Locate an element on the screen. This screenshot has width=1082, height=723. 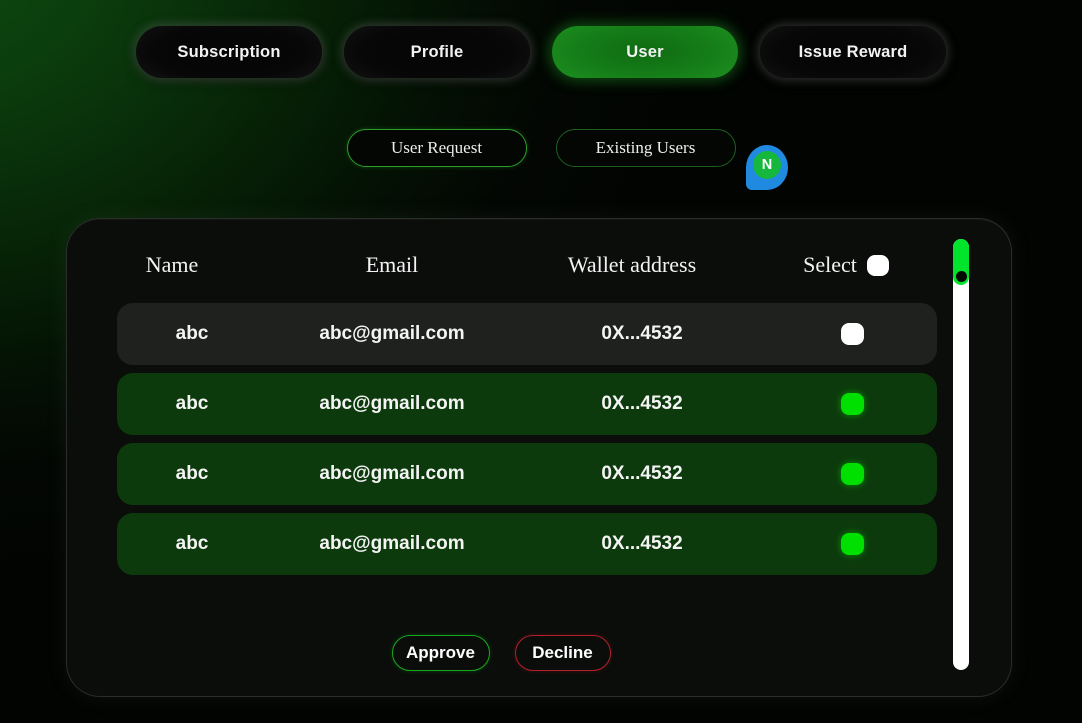
decline-button-label: Decline is located at coordinates (562, 652).